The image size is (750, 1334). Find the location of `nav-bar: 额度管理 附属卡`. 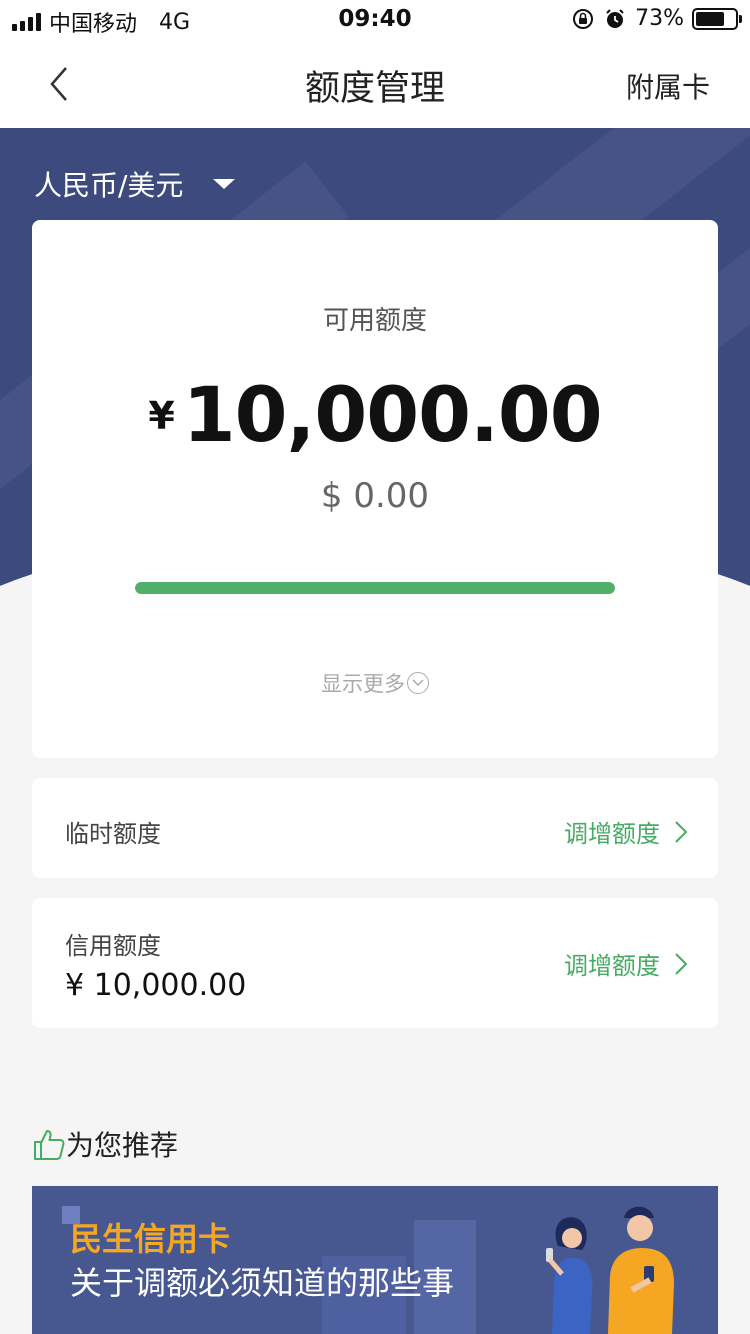

nav-bar: 额度管理 附属卡 is located at coordinates (375, 84).